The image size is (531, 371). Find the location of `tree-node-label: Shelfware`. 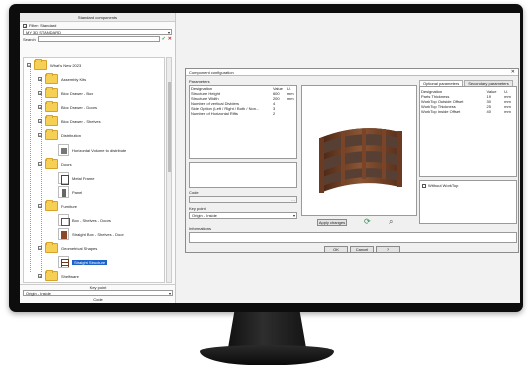

tree-node-label: Shelfware is located at coordinates (70, 276).